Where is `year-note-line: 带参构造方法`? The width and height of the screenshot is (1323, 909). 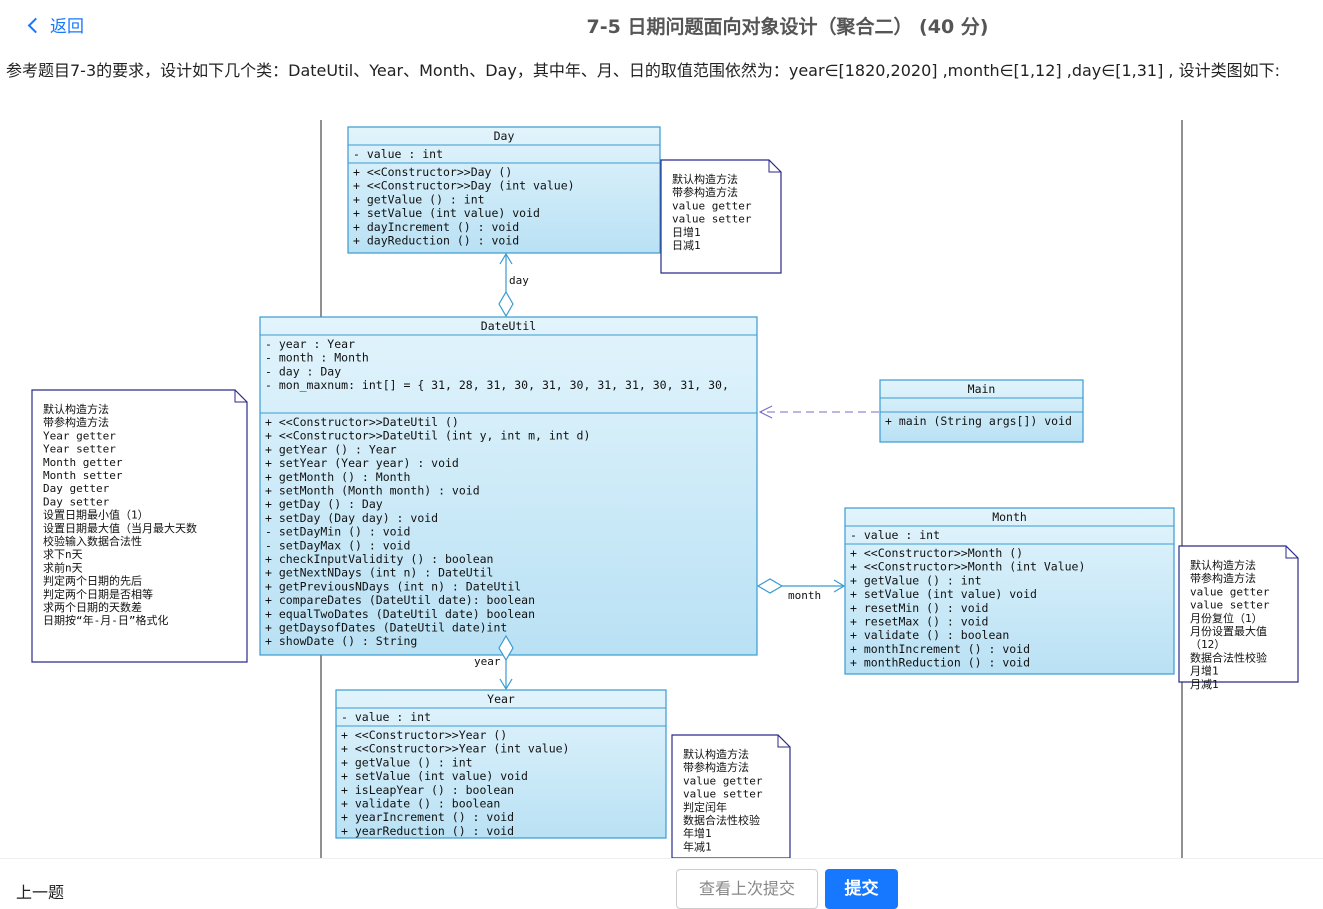 year-note-line: 带参构造方法 is located at coordinates (716, 767).